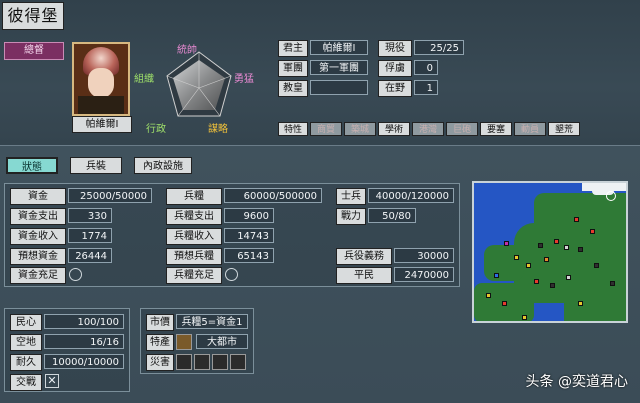 The width and height of the screenshot is (640, 403). What do you see at coordinates (293, 68) in the screenshot?
I see `corps-label: 軍團` at bounding box center [293, 68].